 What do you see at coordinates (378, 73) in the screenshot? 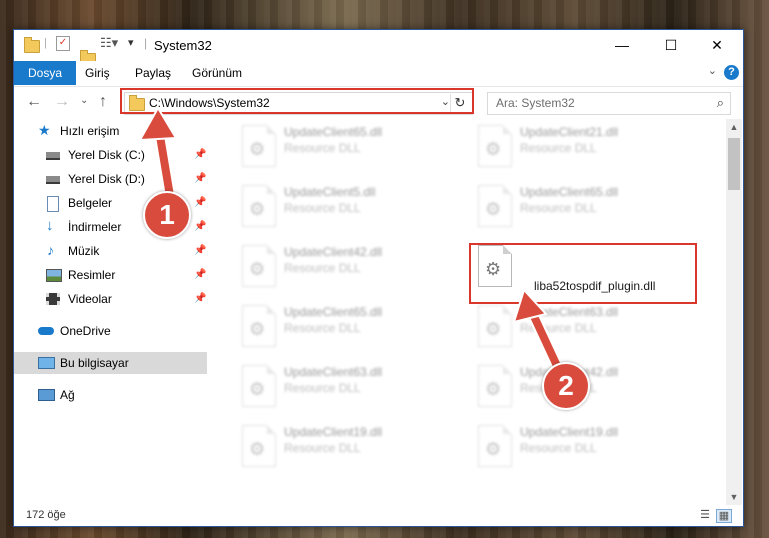
I see `ribbon-tabs: Dosya Giriş Paylaş Görünüm ⌄ ?` at bounding box center [378, 73].